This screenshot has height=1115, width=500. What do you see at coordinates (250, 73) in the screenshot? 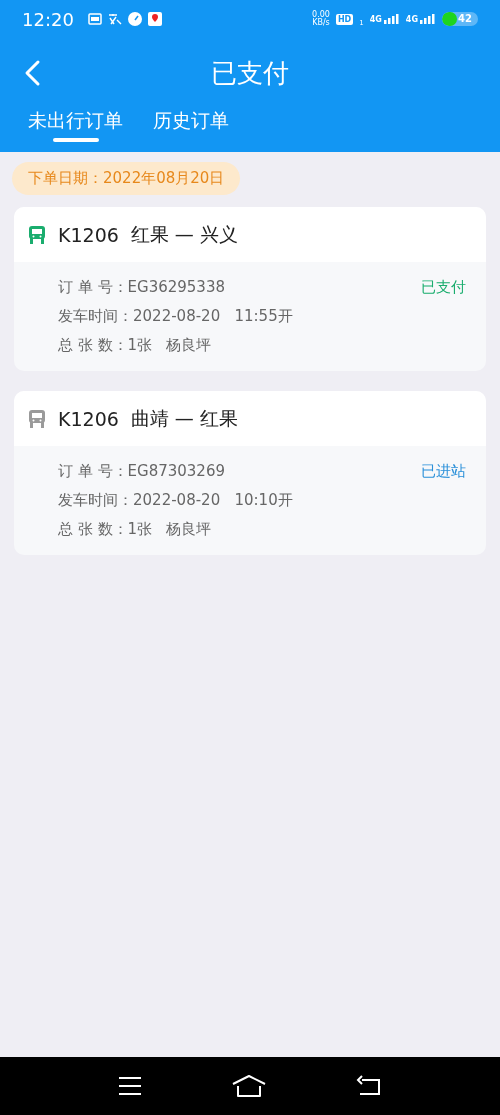
I see `page-title: 已支付` at bounding box center [250, 73].